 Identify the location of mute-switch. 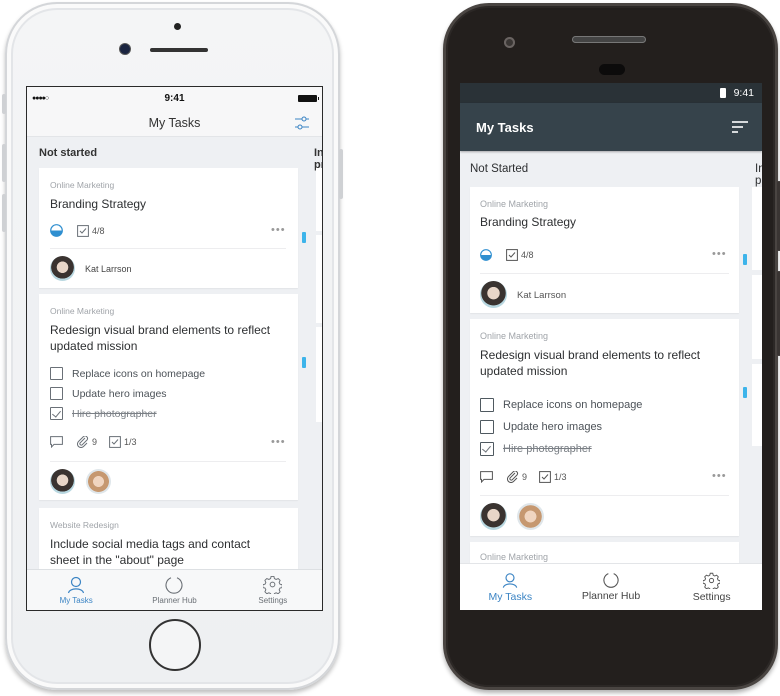
(4, 104).